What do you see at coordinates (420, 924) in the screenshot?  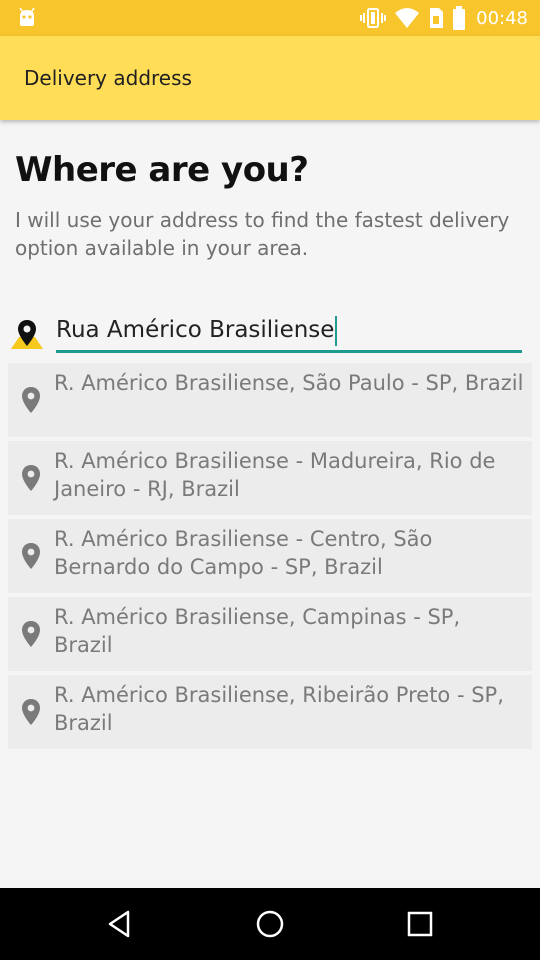 I see `recents-icon` at bounding box center [420, 924].